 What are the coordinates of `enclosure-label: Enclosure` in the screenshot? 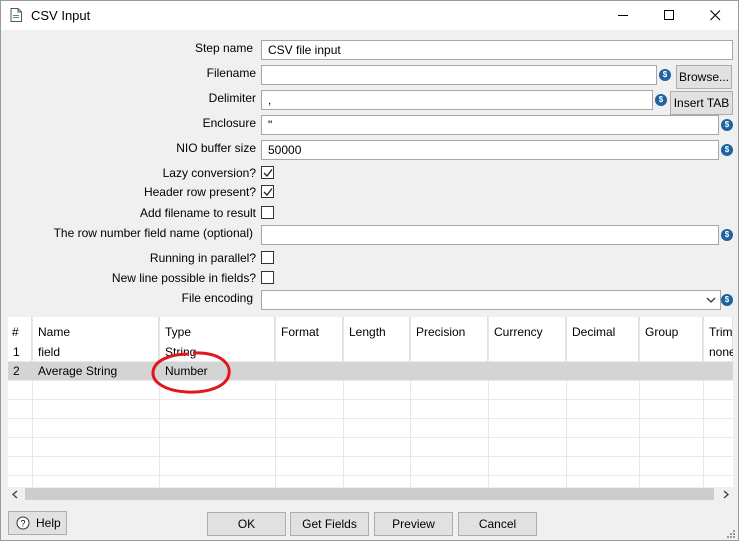 It's located at (229, 123).